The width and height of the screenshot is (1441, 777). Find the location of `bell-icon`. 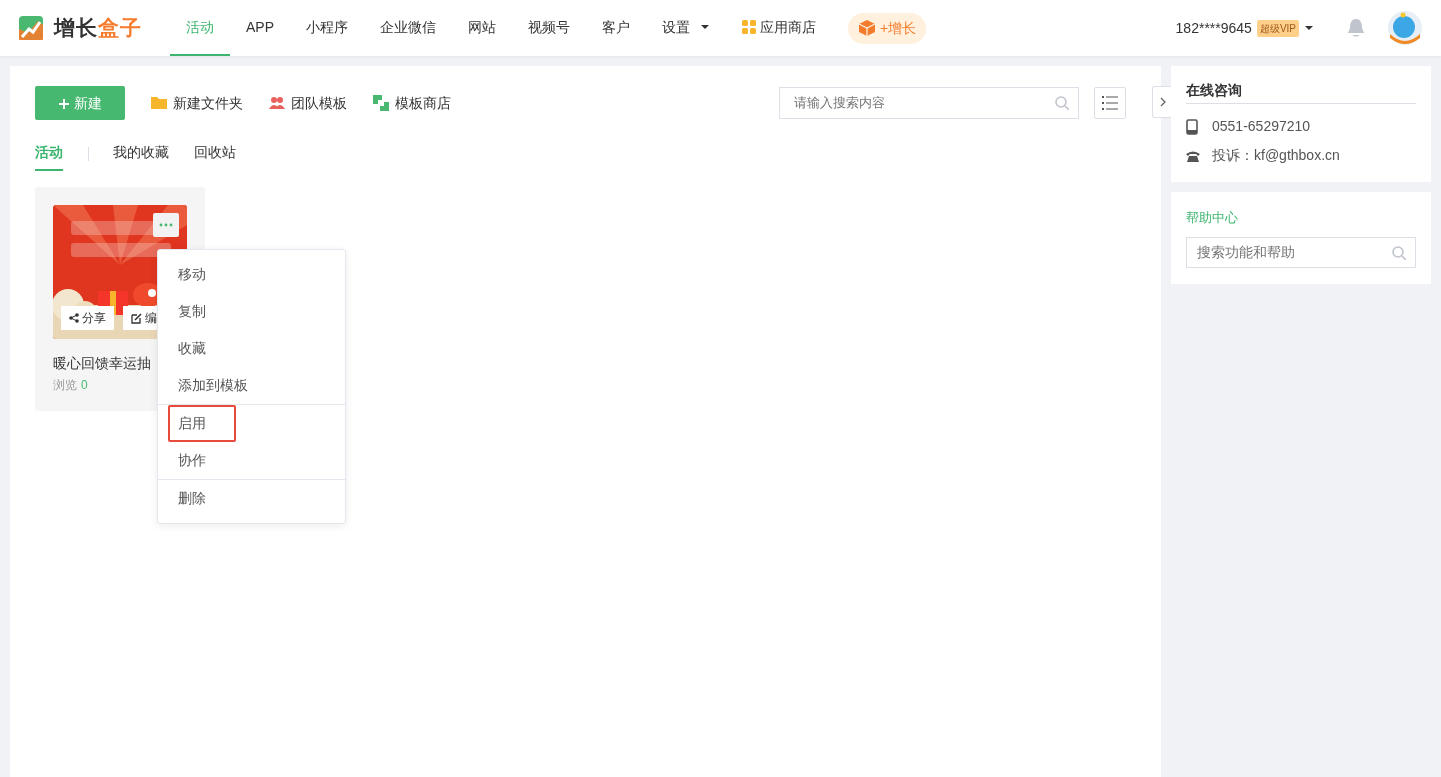

bell-icon is located at coordinates (1356, 28).